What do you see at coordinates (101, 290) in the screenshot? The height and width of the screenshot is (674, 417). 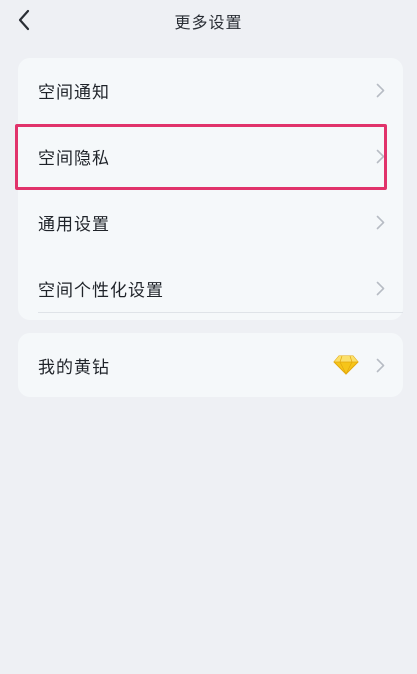 I see `row-label: 空间个性化设置` at bounding box center [101, 290].